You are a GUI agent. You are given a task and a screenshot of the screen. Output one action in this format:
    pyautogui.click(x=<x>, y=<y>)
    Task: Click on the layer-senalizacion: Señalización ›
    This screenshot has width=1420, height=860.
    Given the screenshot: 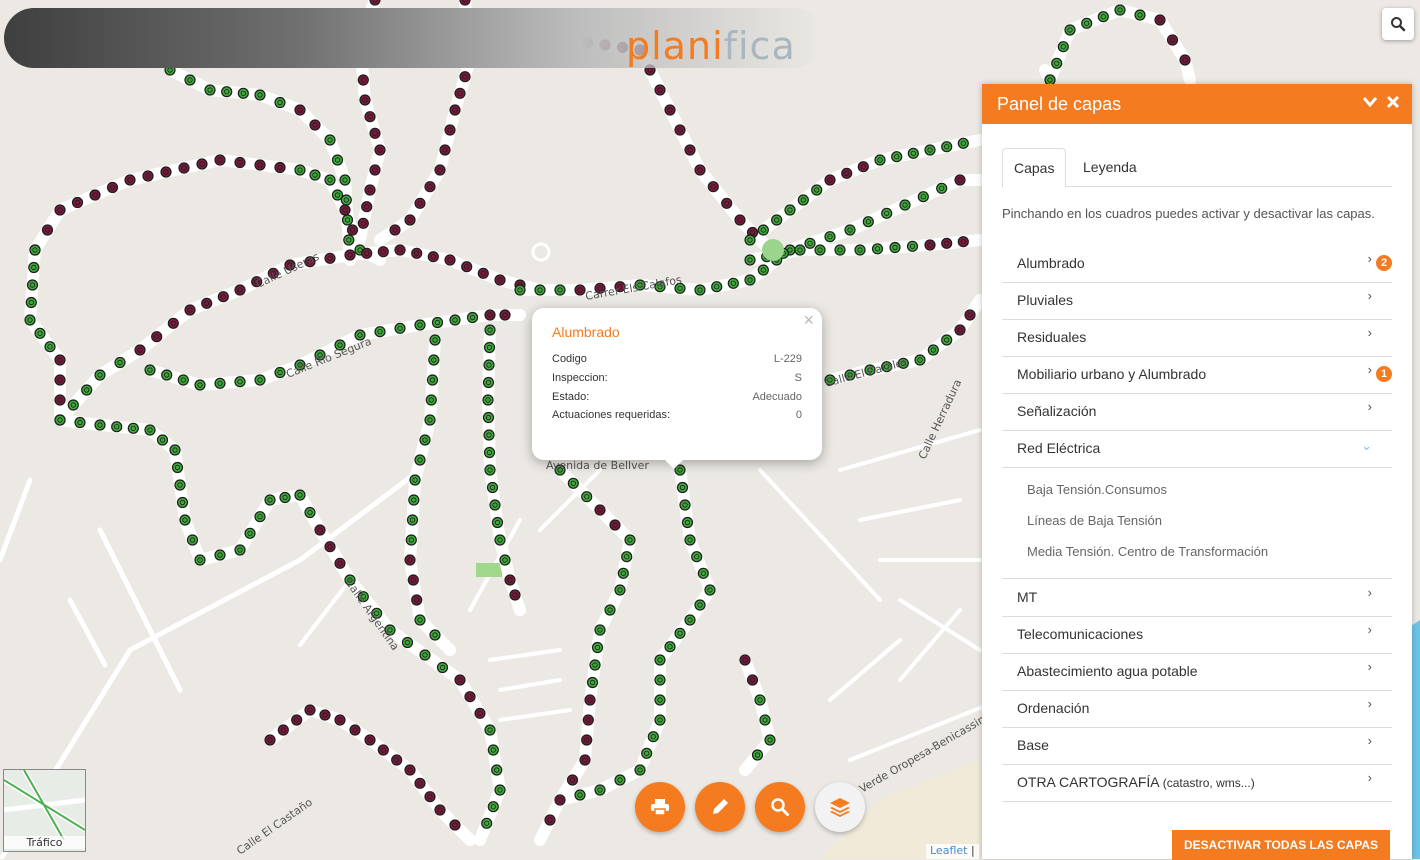 What is the action you would take?
    pyautogui.click(x=1197, y=412)
    